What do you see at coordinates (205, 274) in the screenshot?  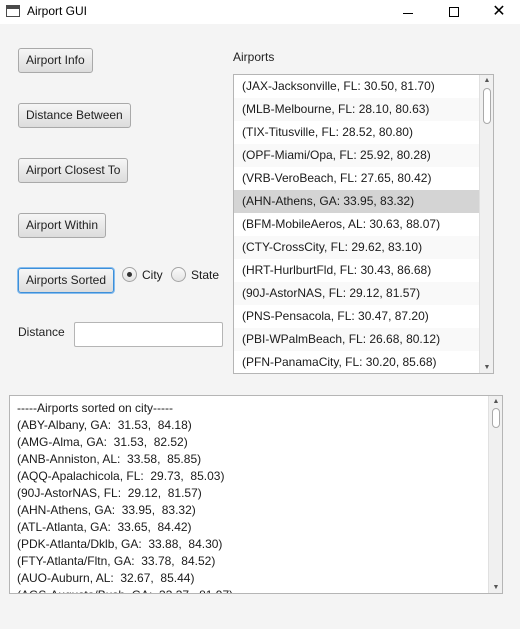 I see `sort-state-label: State` at bounding box center [205, 274].